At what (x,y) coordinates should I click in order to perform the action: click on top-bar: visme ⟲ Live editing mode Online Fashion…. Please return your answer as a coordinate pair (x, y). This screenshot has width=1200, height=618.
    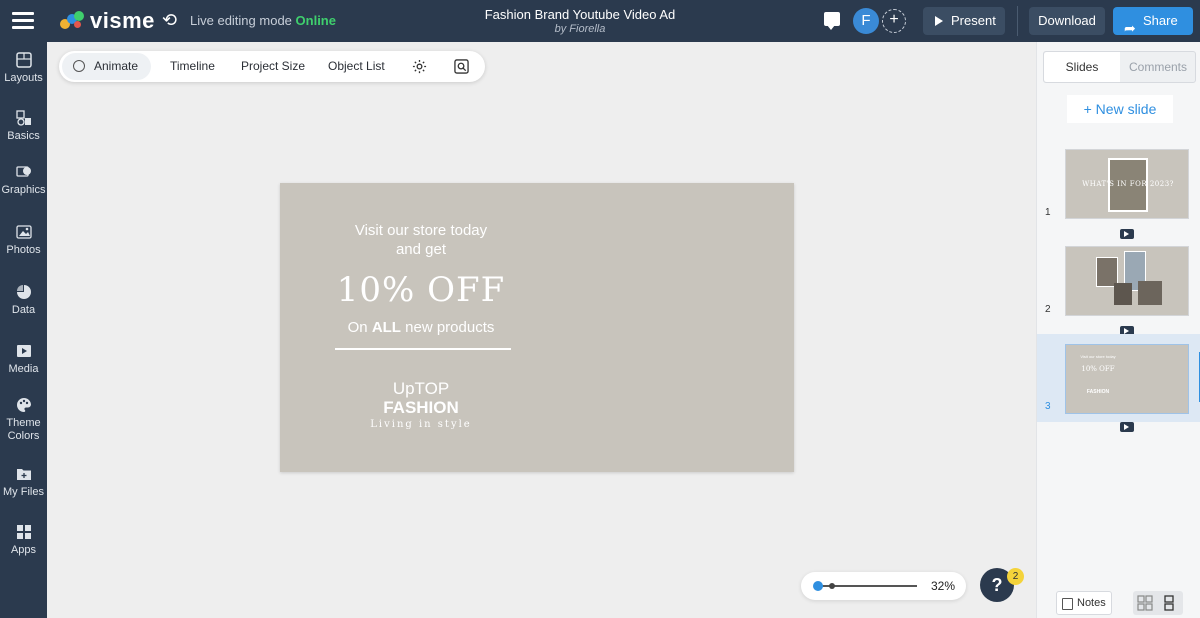
    Looking at the image, I should click on (600, 21).